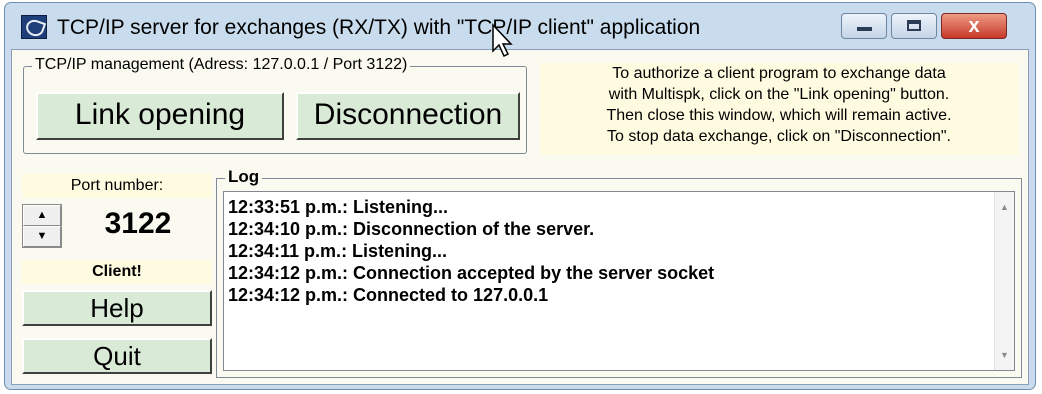 The width and height of the screenshot is (1042, 394). Describe the element at coordinates (864, 26) in the screenshot. I see `minimize-button` at that location.